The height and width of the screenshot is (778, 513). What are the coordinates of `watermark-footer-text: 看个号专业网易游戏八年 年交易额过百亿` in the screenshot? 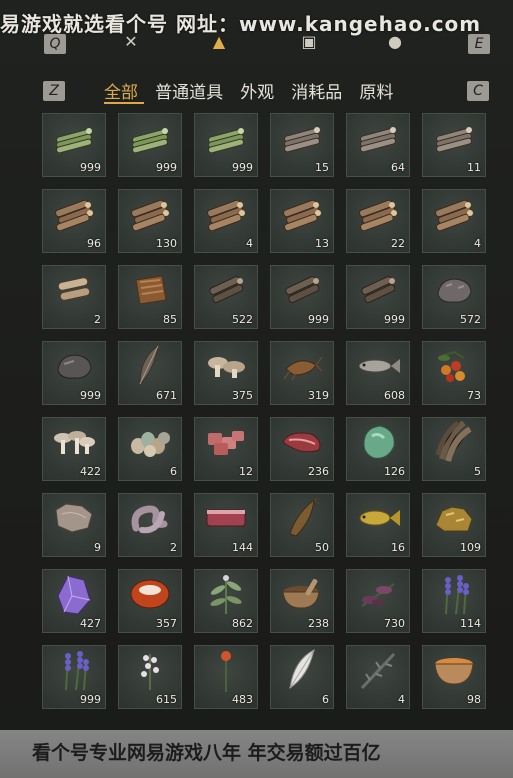 It's located at (206, 753).